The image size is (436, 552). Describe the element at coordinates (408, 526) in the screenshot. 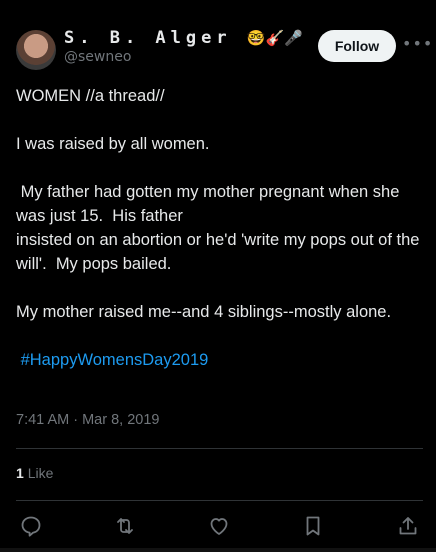

I see `share-icon` at that location.